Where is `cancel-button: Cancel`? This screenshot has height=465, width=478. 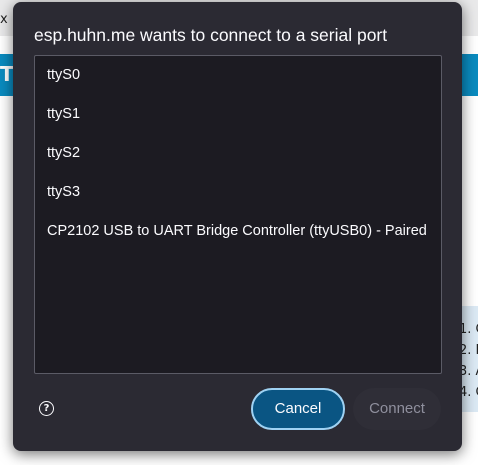
cancel-button: Cancel is located at coordinates (298, 409).